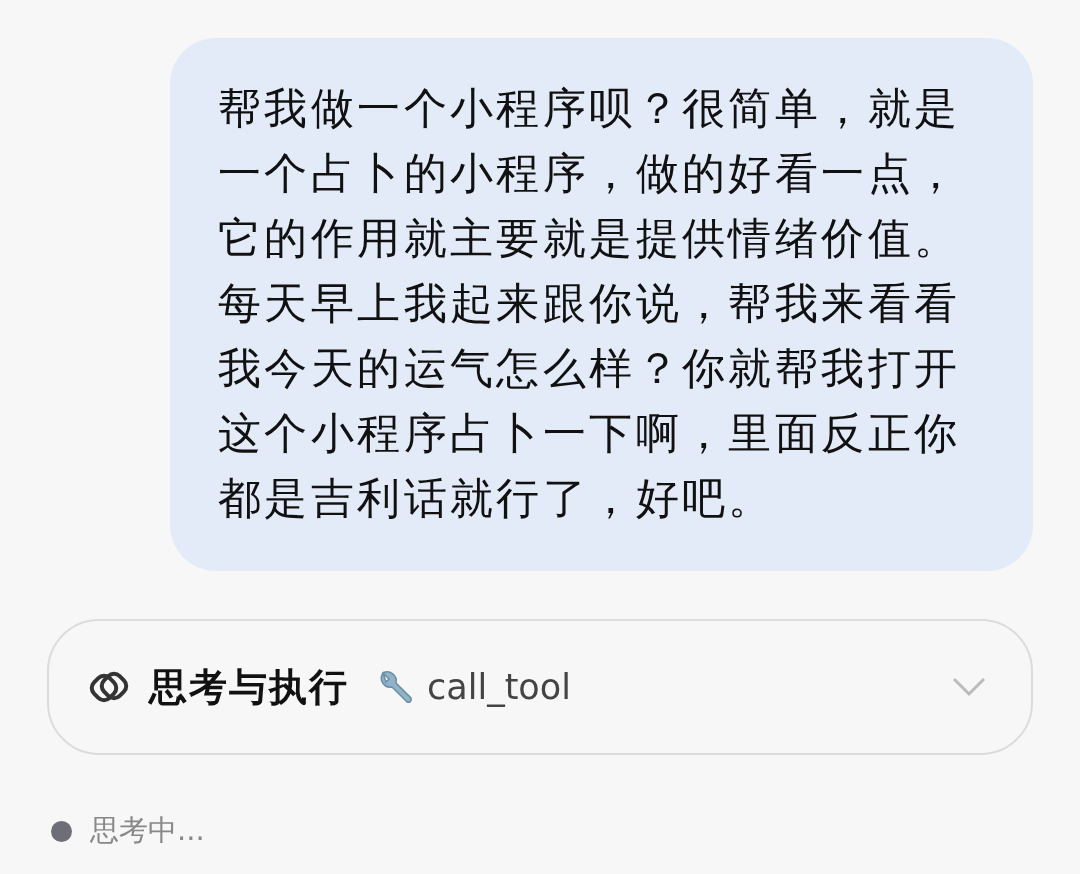  I want to click on tool-card: 思考与执行 call_tool, so click(540, 687).